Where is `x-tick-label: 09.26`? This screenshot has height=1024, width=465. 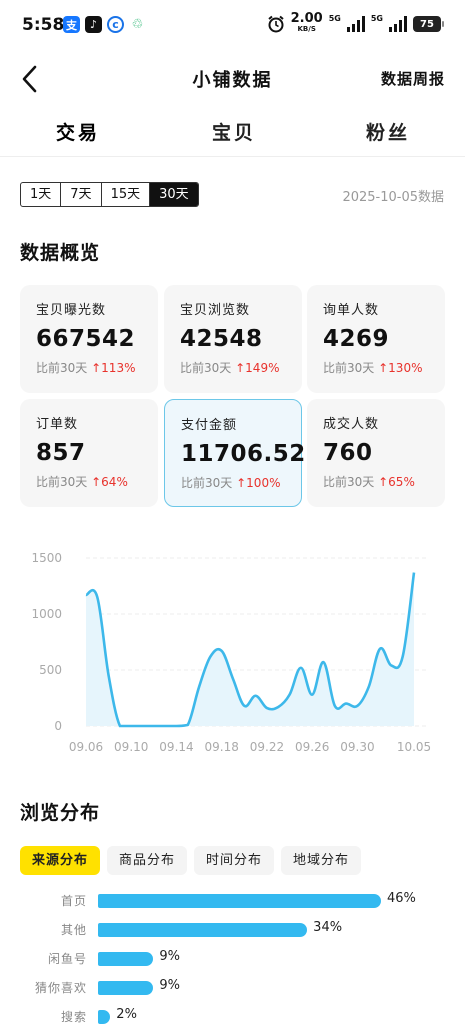 x-tick-label: 09.26 is located at coordinates (312, 747).